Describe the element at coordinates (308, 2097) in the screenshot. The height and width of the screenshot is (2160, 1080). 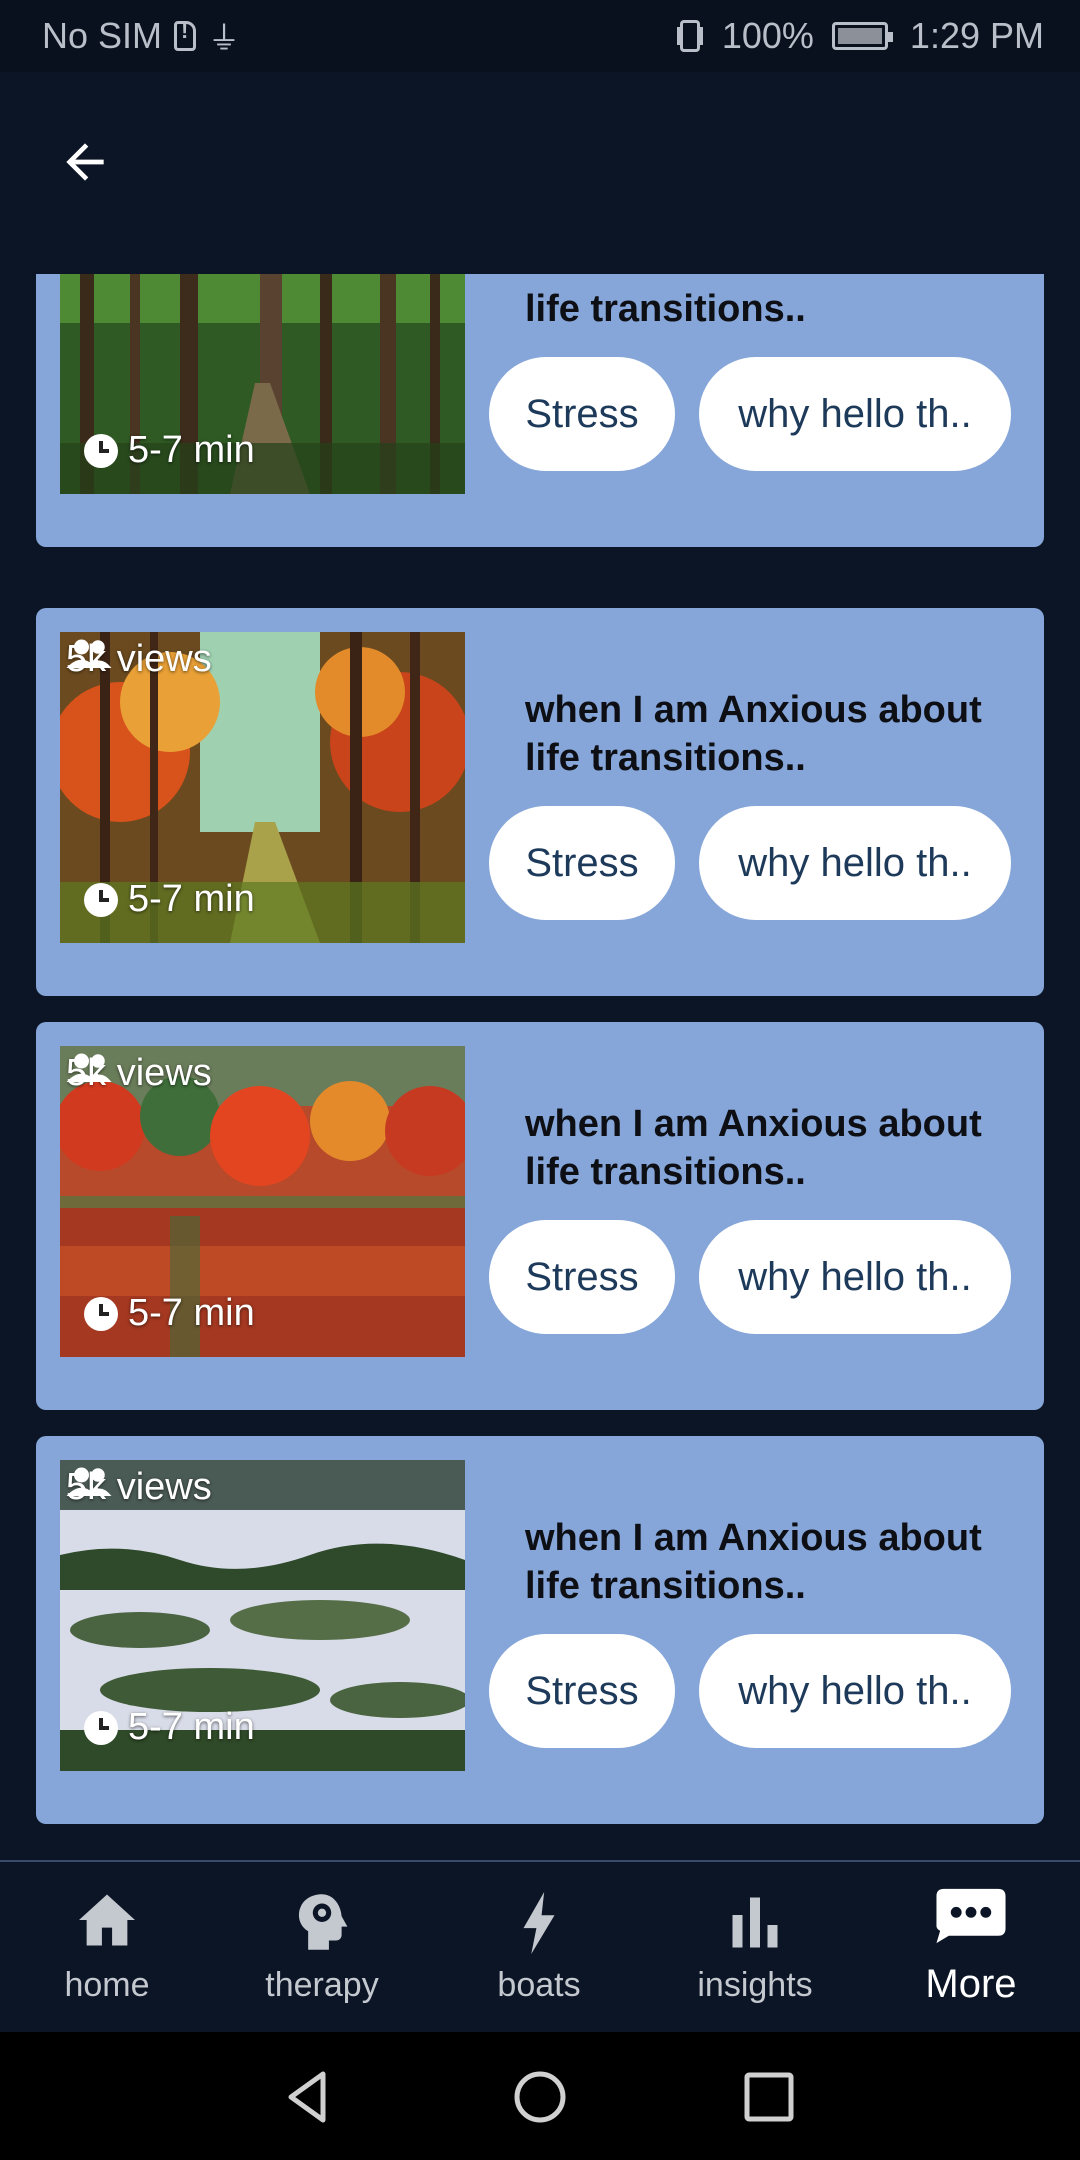
I see `back-triangle-icon` at that location.